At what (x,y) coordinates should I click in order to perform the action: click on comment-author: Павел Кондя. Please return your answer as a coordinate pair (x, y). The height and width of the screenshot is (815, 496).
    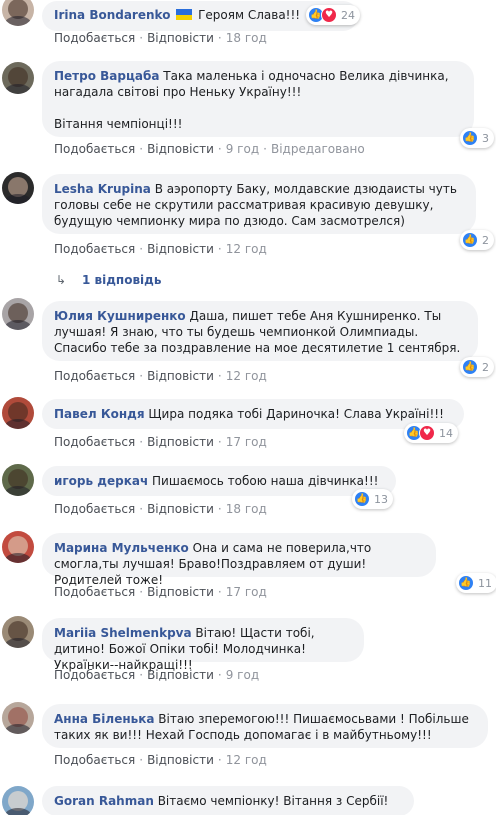
    Looking at the image, I should click on (99, 414).